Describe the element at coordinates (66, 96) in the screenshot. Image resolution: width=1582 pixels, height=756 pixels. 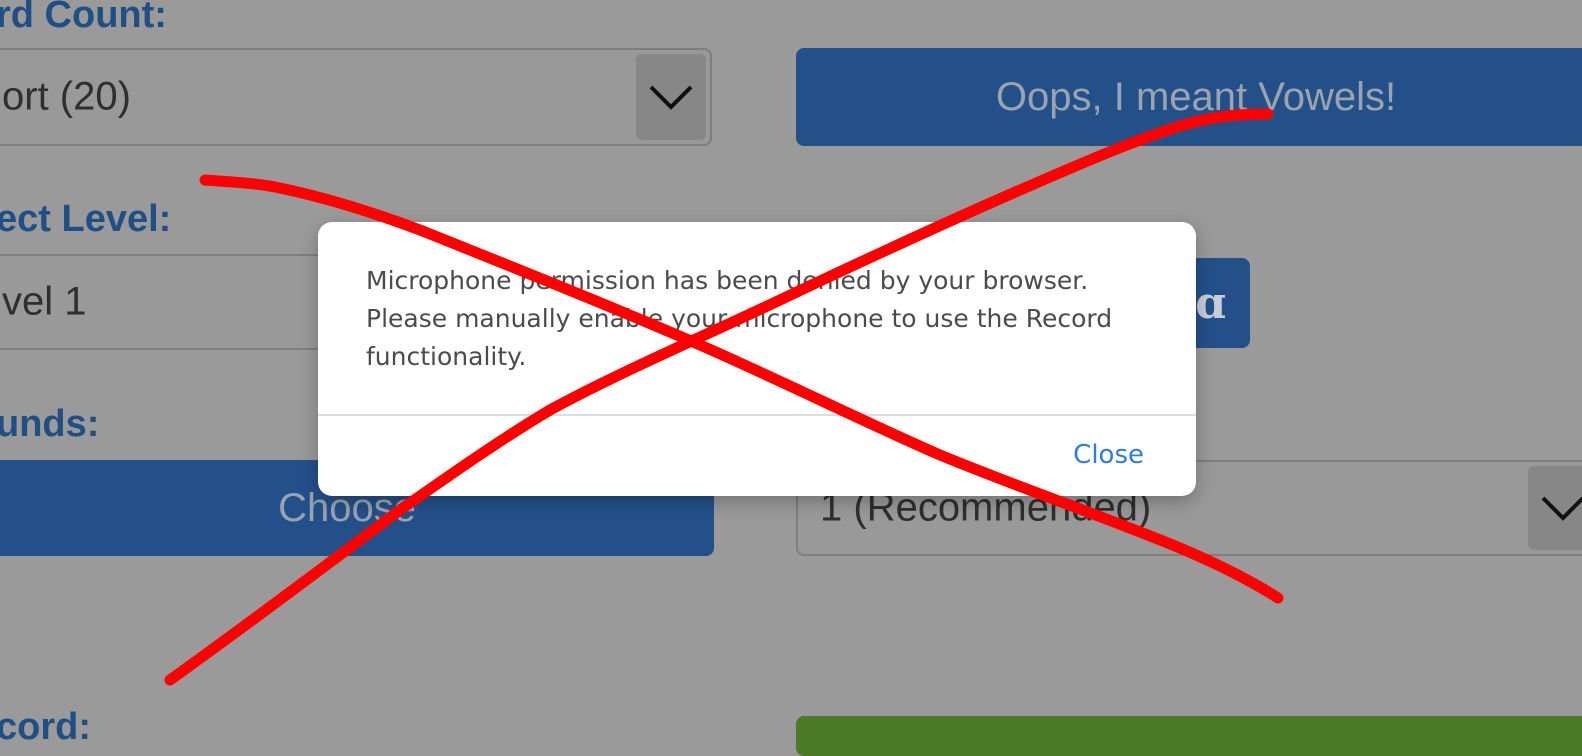
I see `word-count-value: ort (20)` at that location.